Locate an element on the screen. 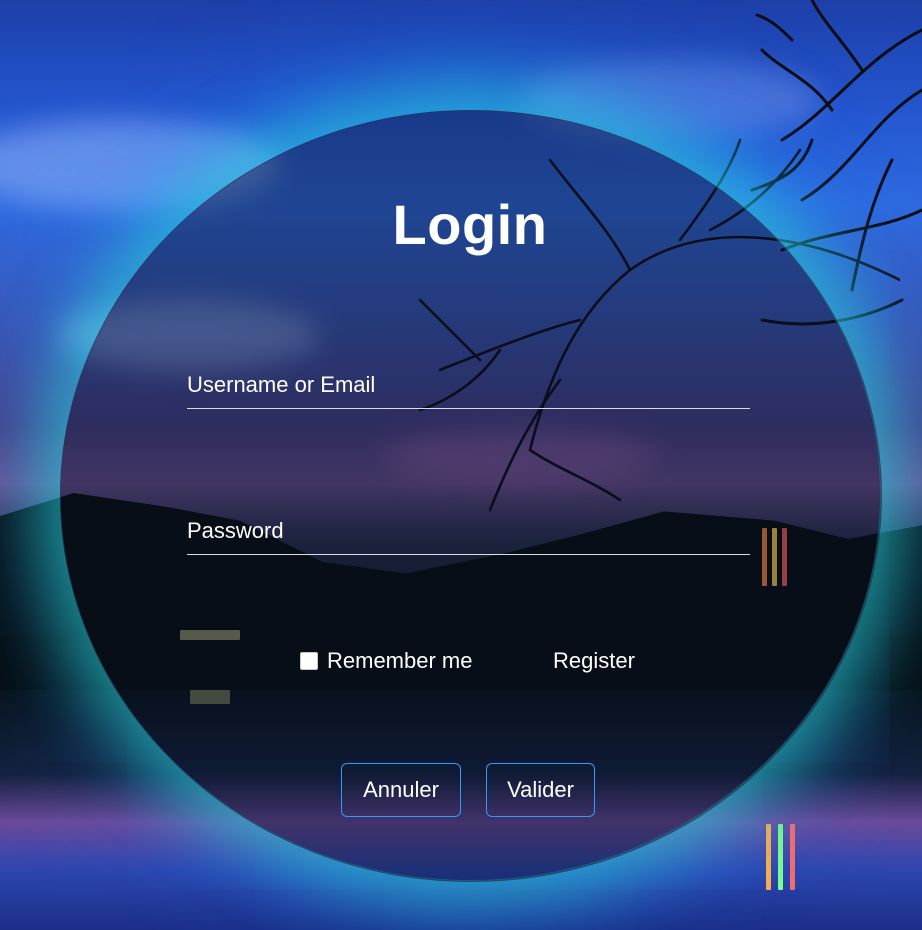 This screenshot has width=922, height=930. submit-button: Valider is located at coordinates (540, 790).